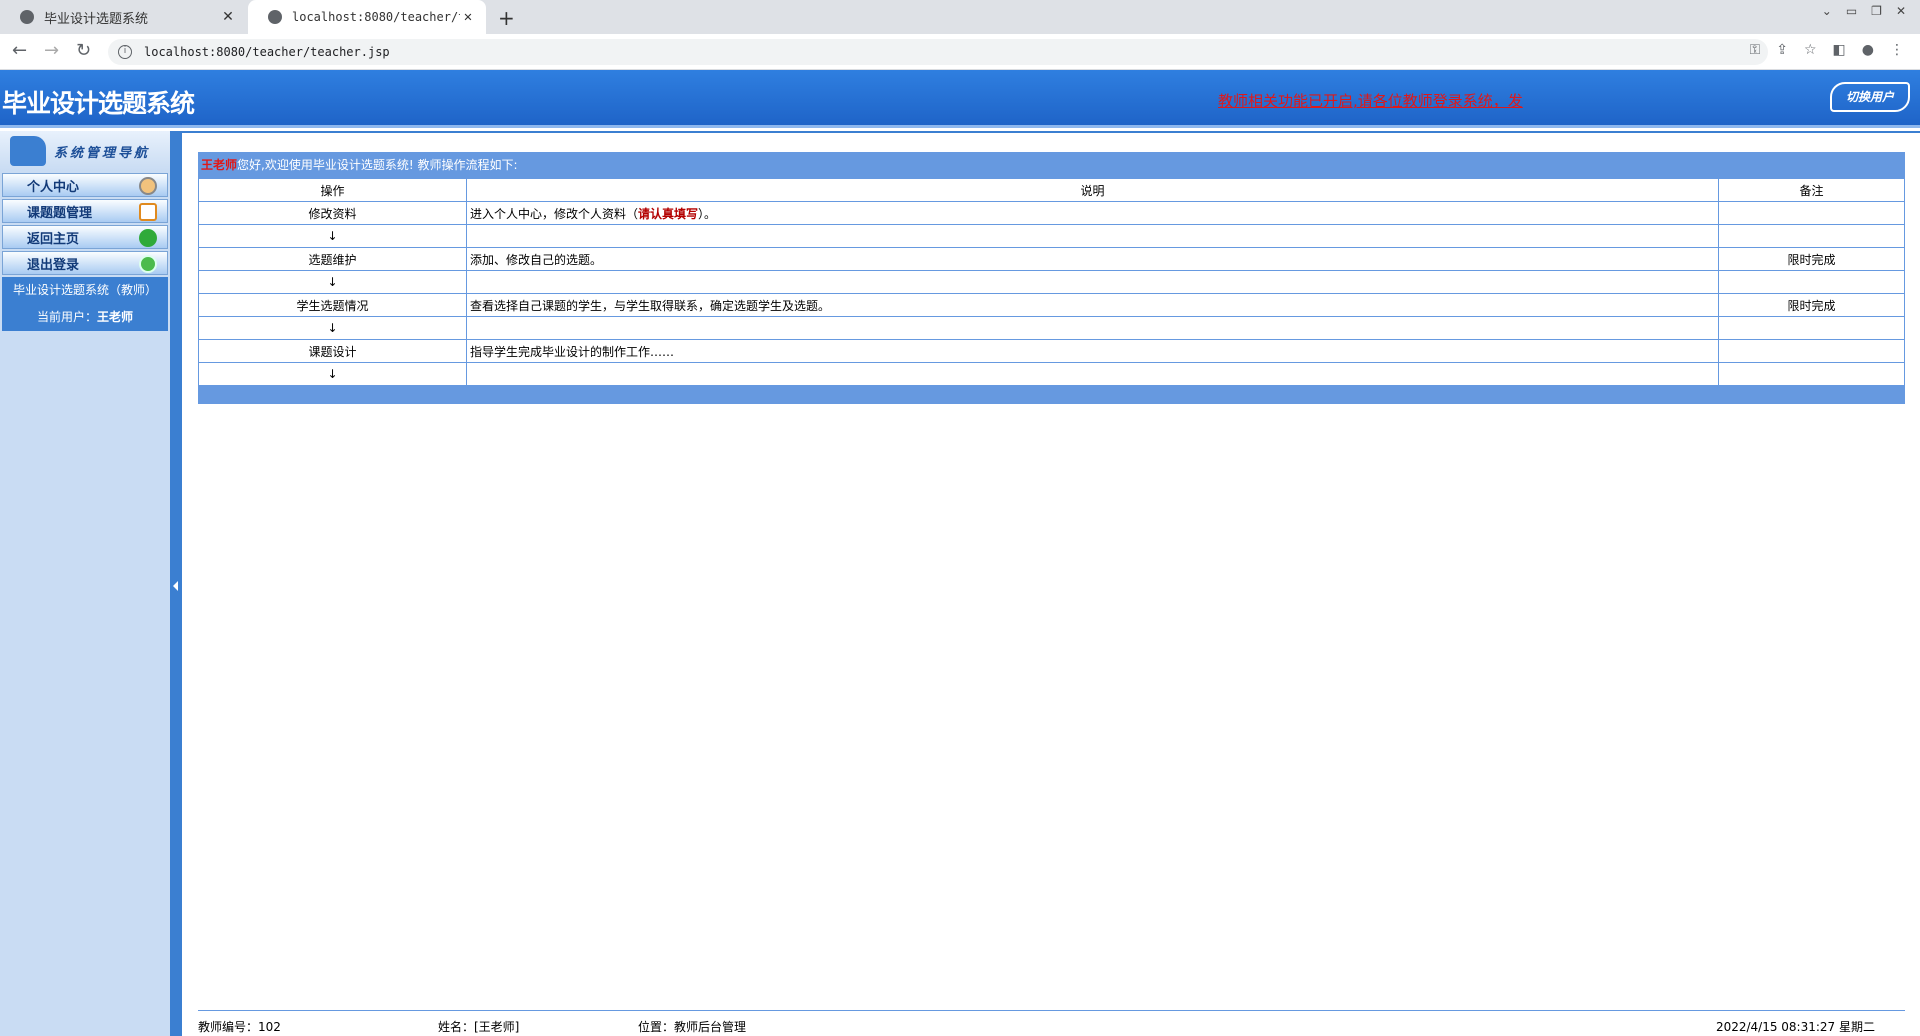  What do you see at coordinates (938, 52) in the screenshot?
I see `url-input: i localhost:8080/teacher/teacher.jsp` at bounding box center [938, 52].